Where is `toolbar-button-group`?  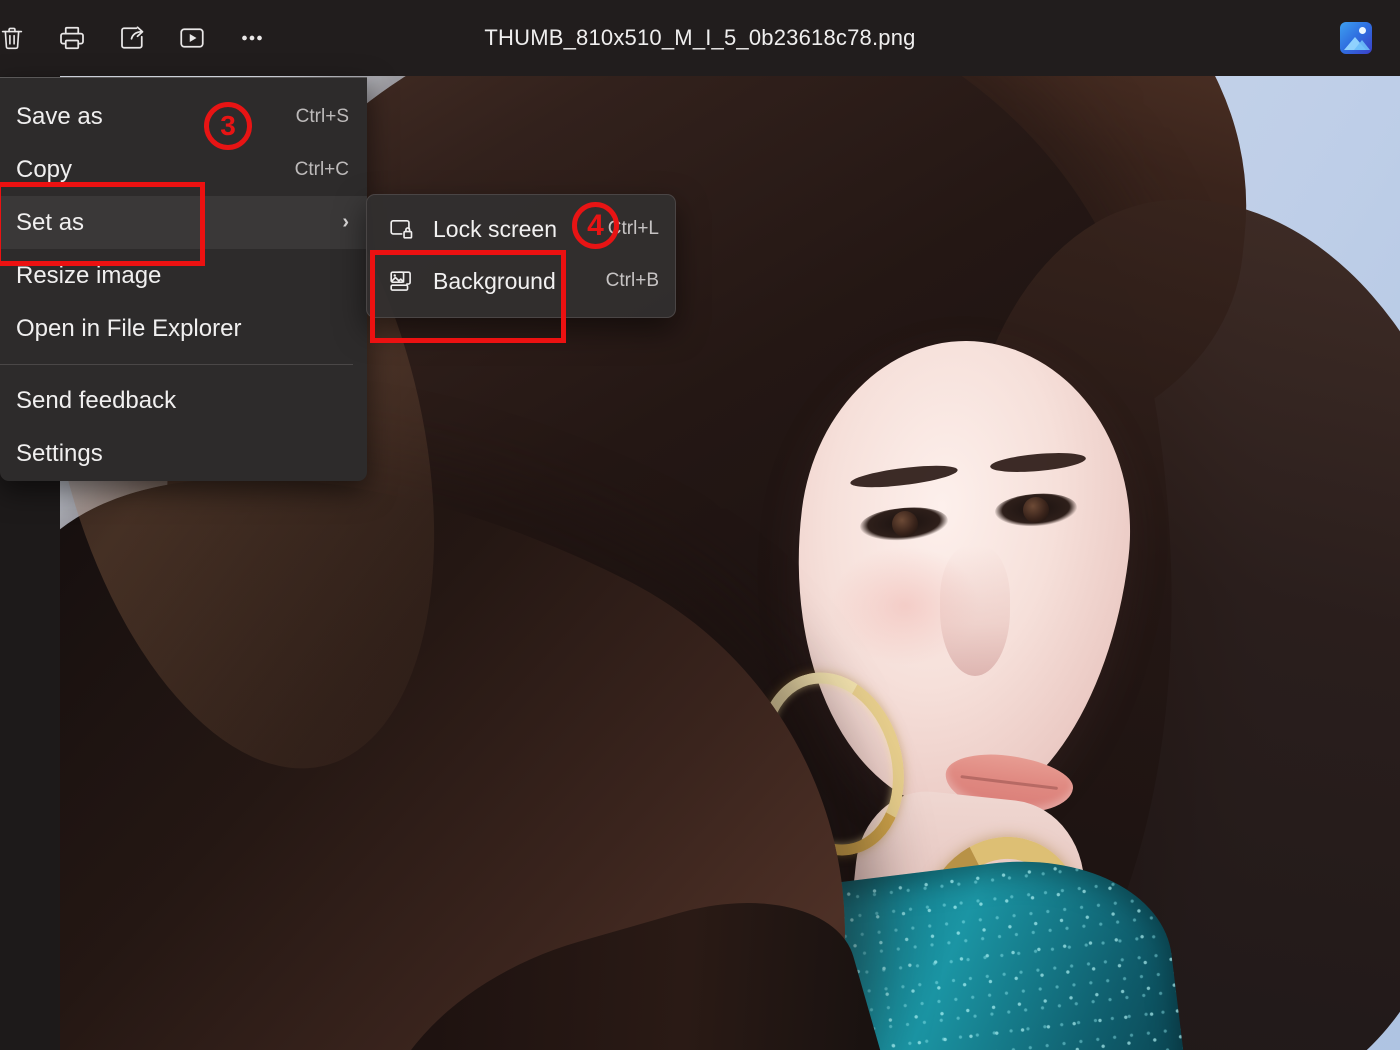
toolbar-button-group is located at coordinates (141, 38).